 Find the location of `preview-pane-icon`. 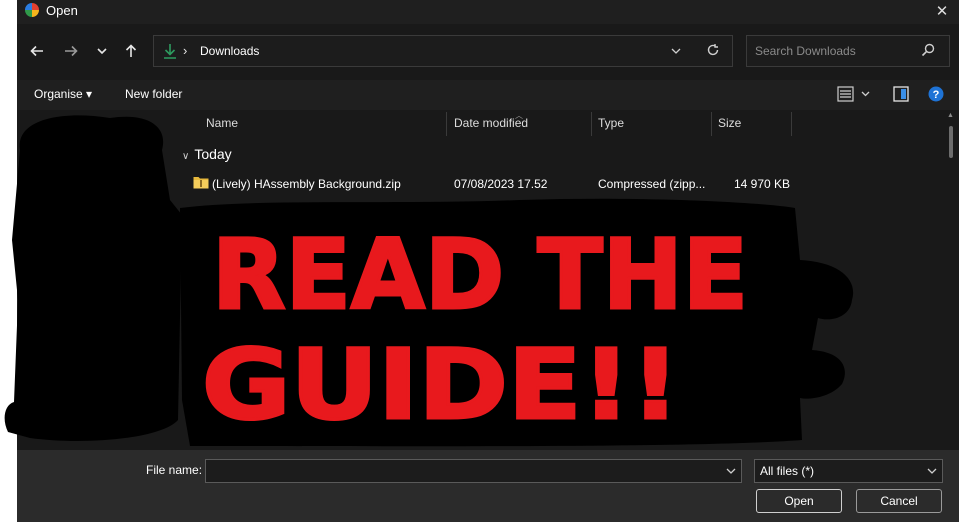

preview-pane-icon is located at coordinates (901, 94).